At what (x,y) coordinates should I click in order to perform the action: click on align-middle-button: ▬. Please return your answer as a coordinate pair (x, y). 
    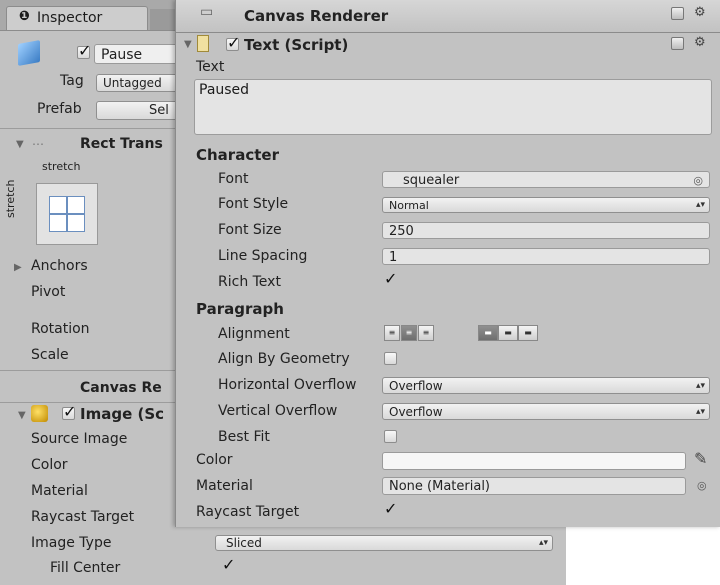
    Looking at the image, I should click on (508, 333).